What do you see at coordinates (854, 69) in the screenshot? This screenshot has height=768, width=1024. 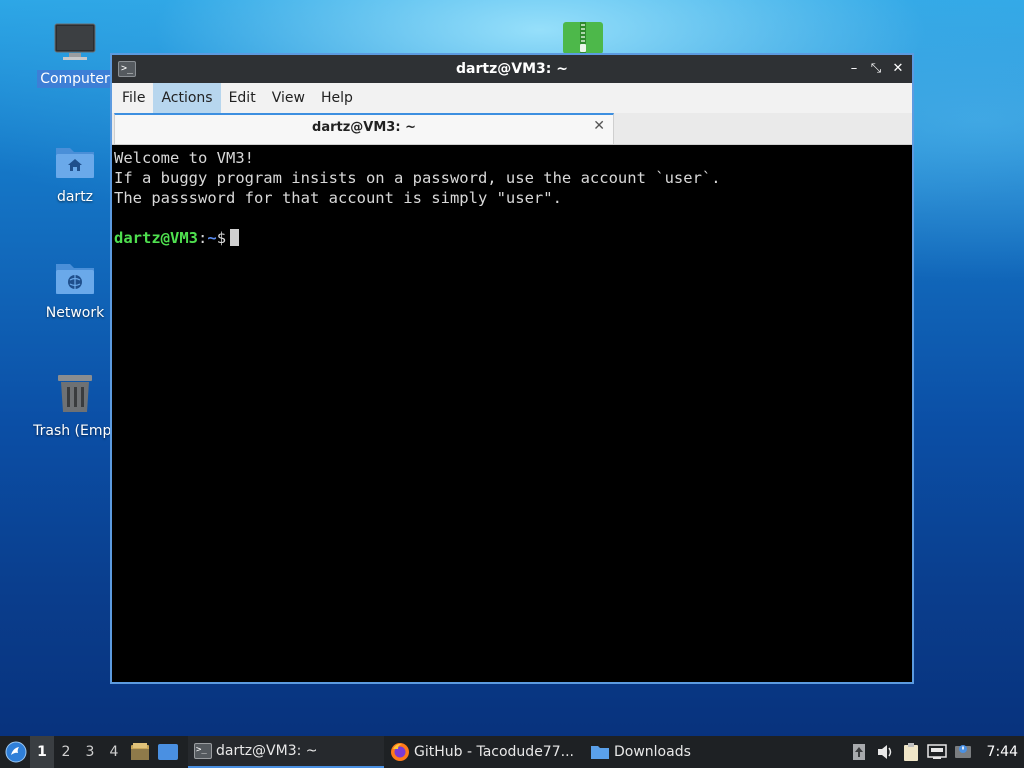 I see `minimize-button: –` at bounding box center [854, 69].